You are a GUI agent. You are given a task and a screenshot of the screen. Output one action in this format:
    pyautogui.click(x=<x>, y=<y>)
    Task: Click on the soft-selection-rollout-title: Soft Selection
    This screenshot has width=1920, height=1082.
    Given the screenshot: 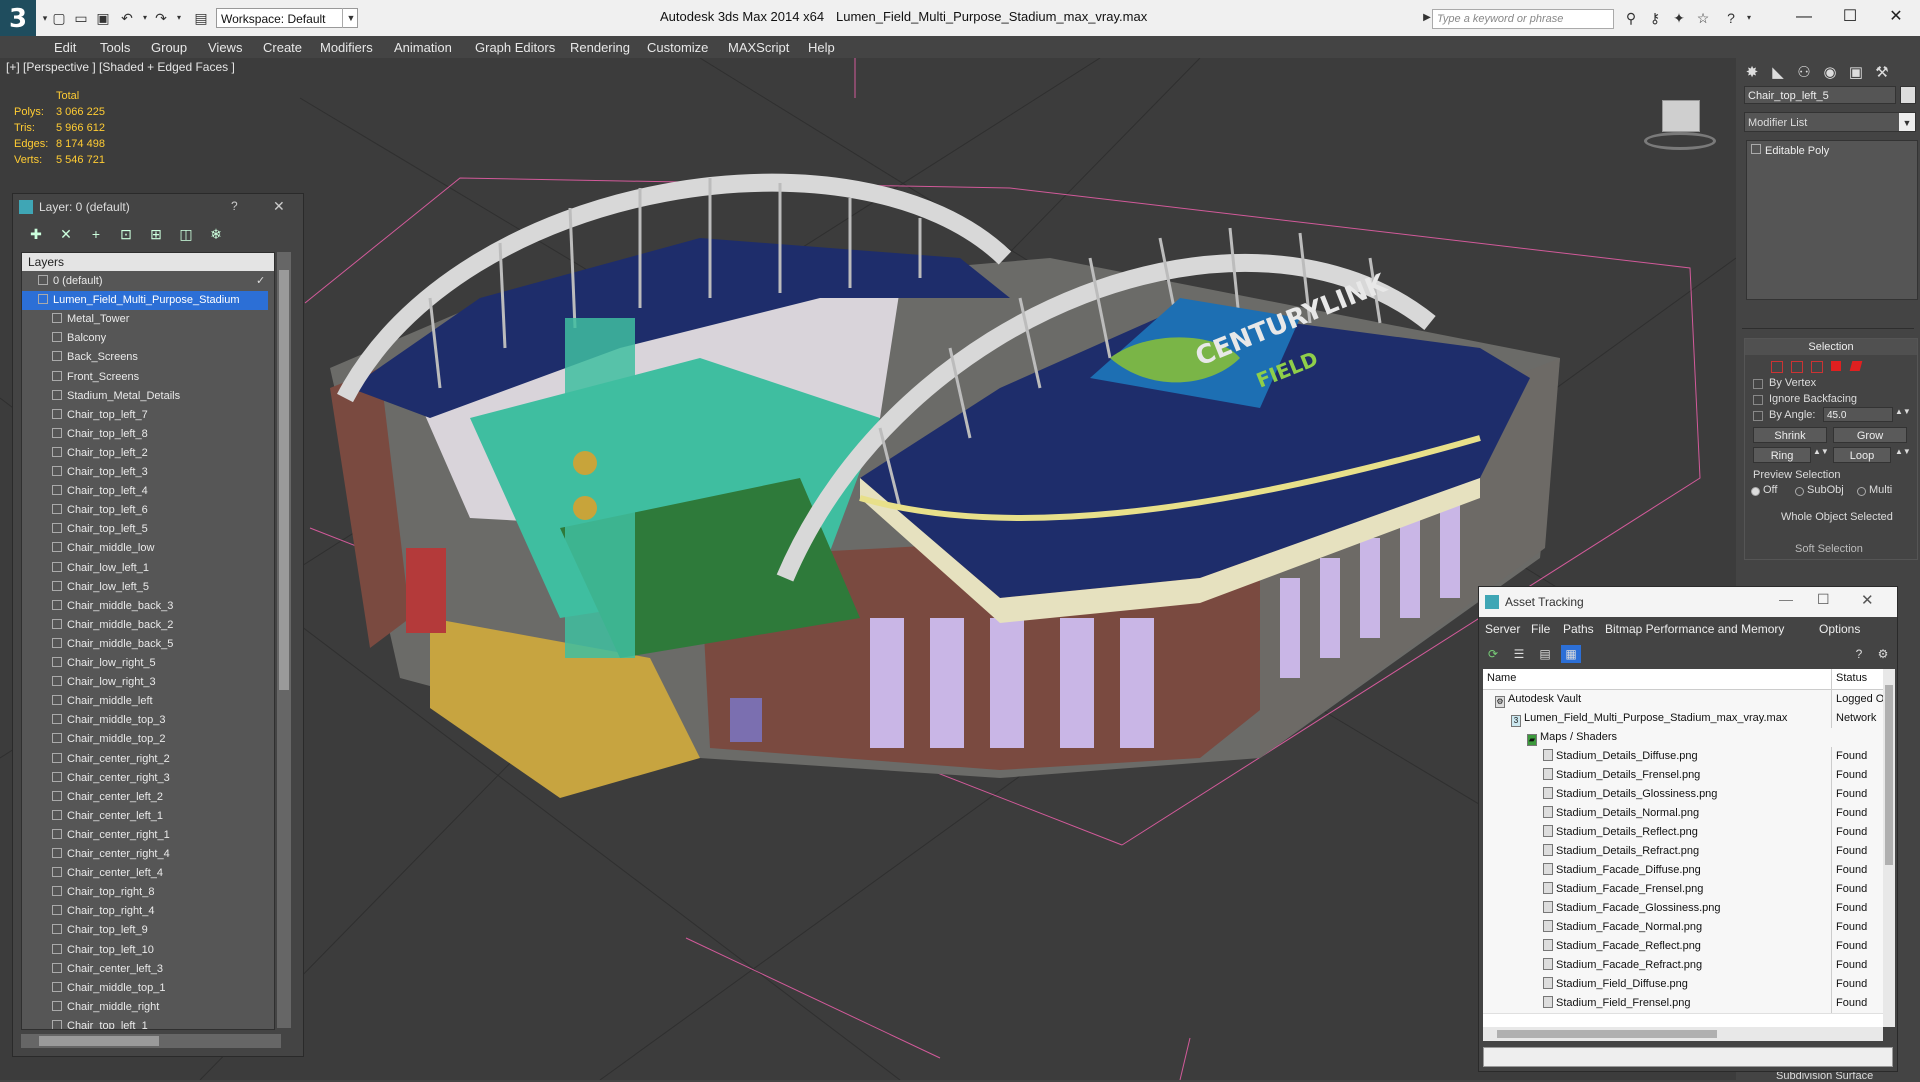 What is the action you would take?
    pyautogui.click(x=1829, y=549)
    